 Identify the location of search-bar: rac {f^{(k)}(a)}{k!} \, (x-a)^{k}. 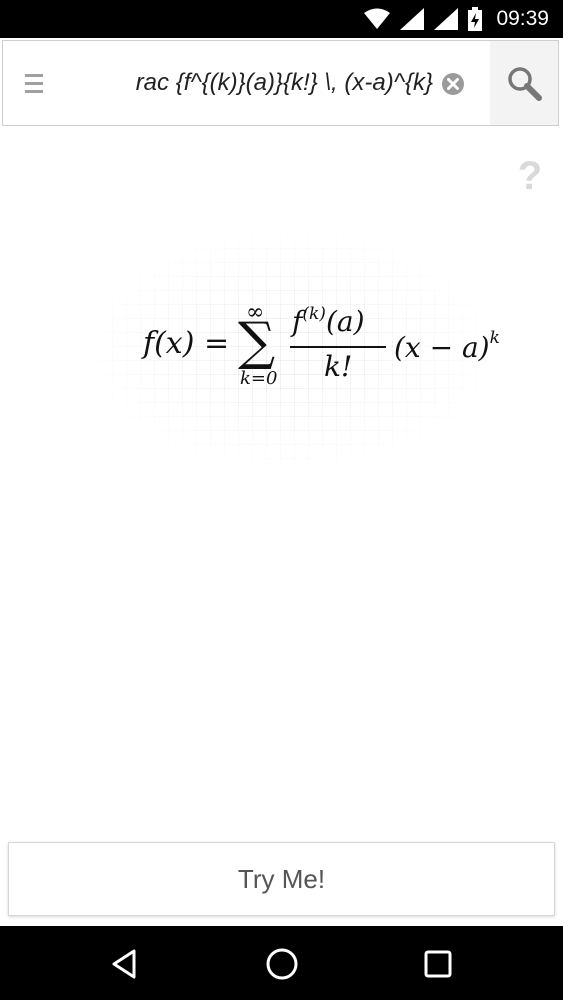
(280, 83).